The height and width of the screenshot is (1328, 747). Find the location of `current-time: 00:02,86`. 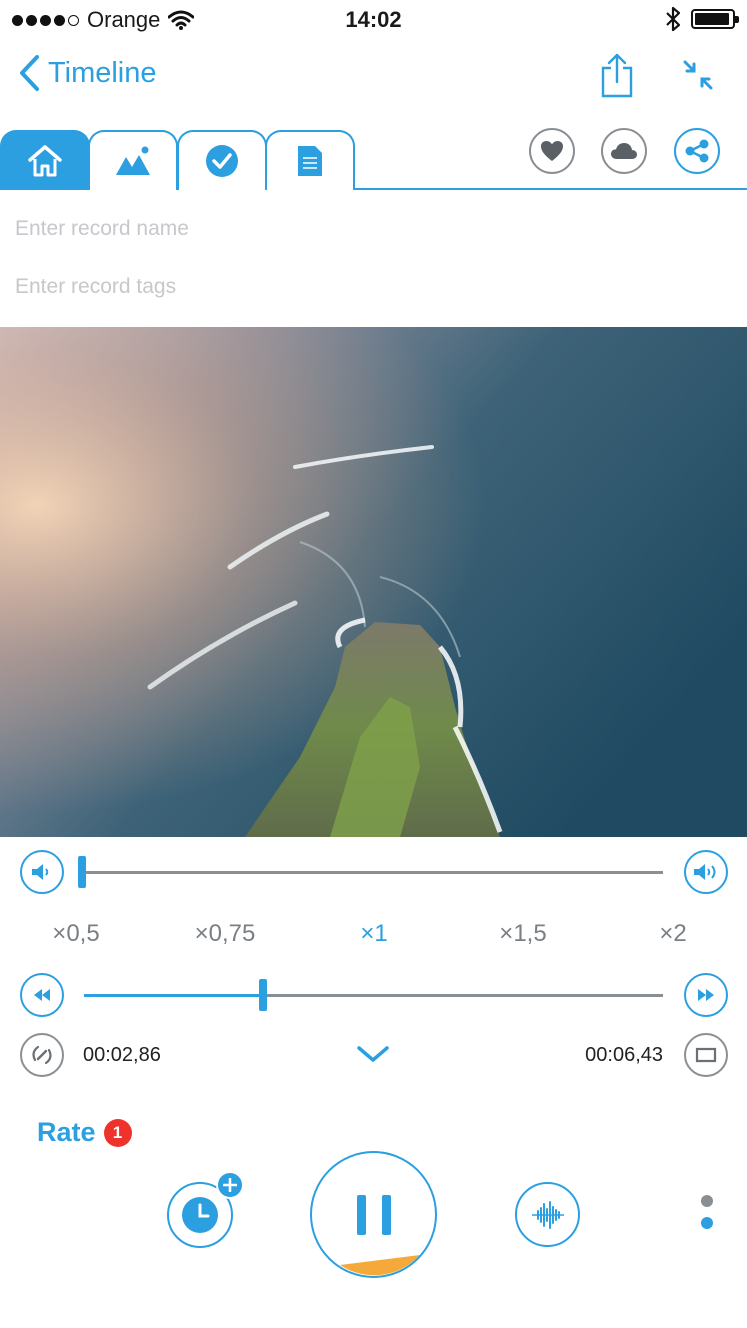

current-time: 00:02,86 is located at coordinates (122, 1055).